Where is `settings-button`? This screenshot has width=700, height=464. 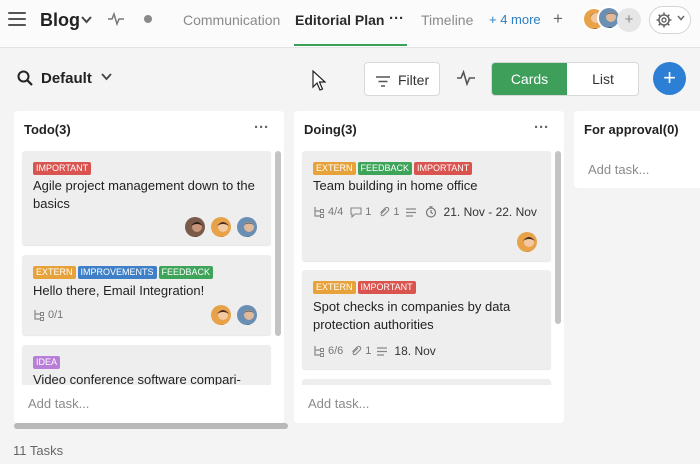 settings-button is located at coordinates (670, 20).